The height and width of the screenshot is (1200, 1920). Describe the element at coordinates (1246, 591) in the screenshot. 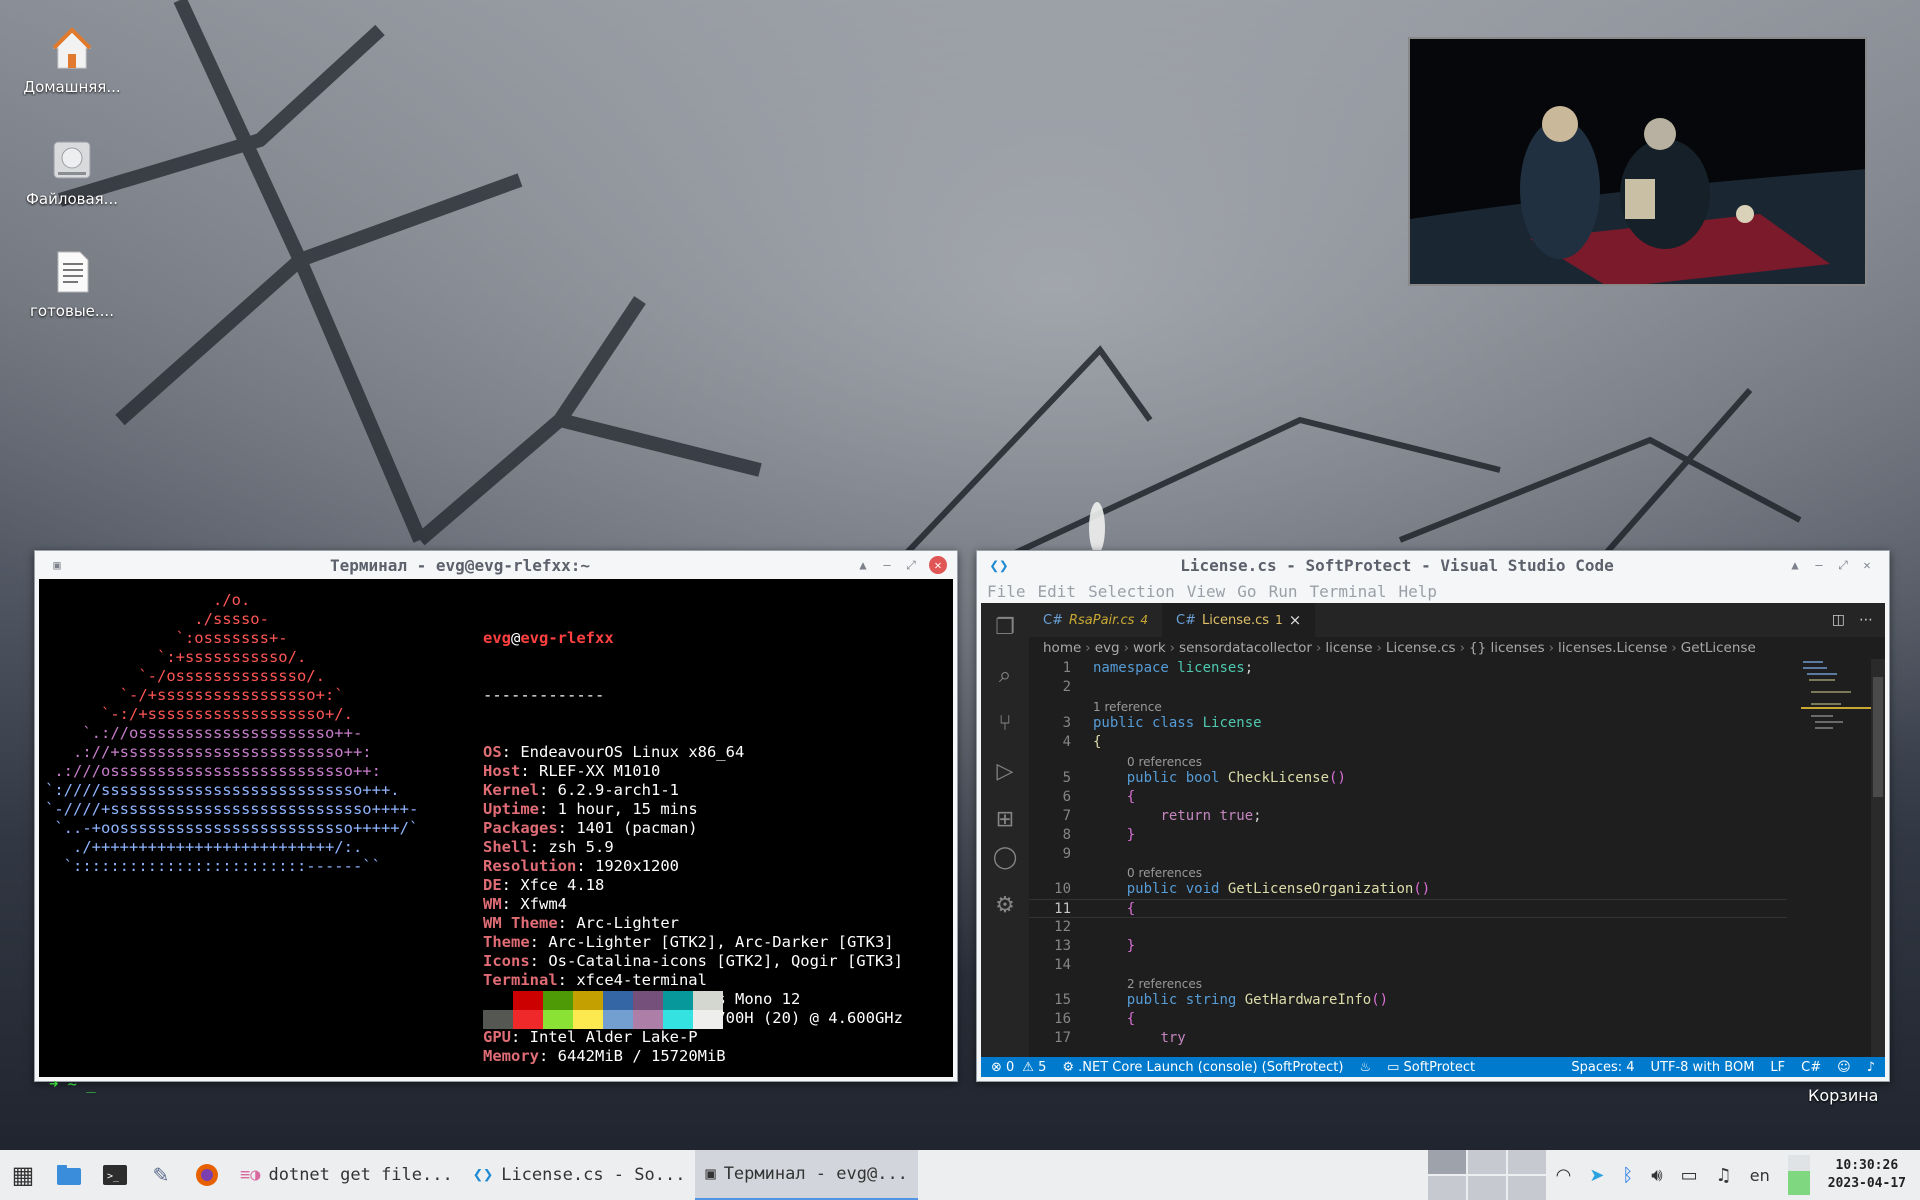

I see `menu-go: Go` at that location.